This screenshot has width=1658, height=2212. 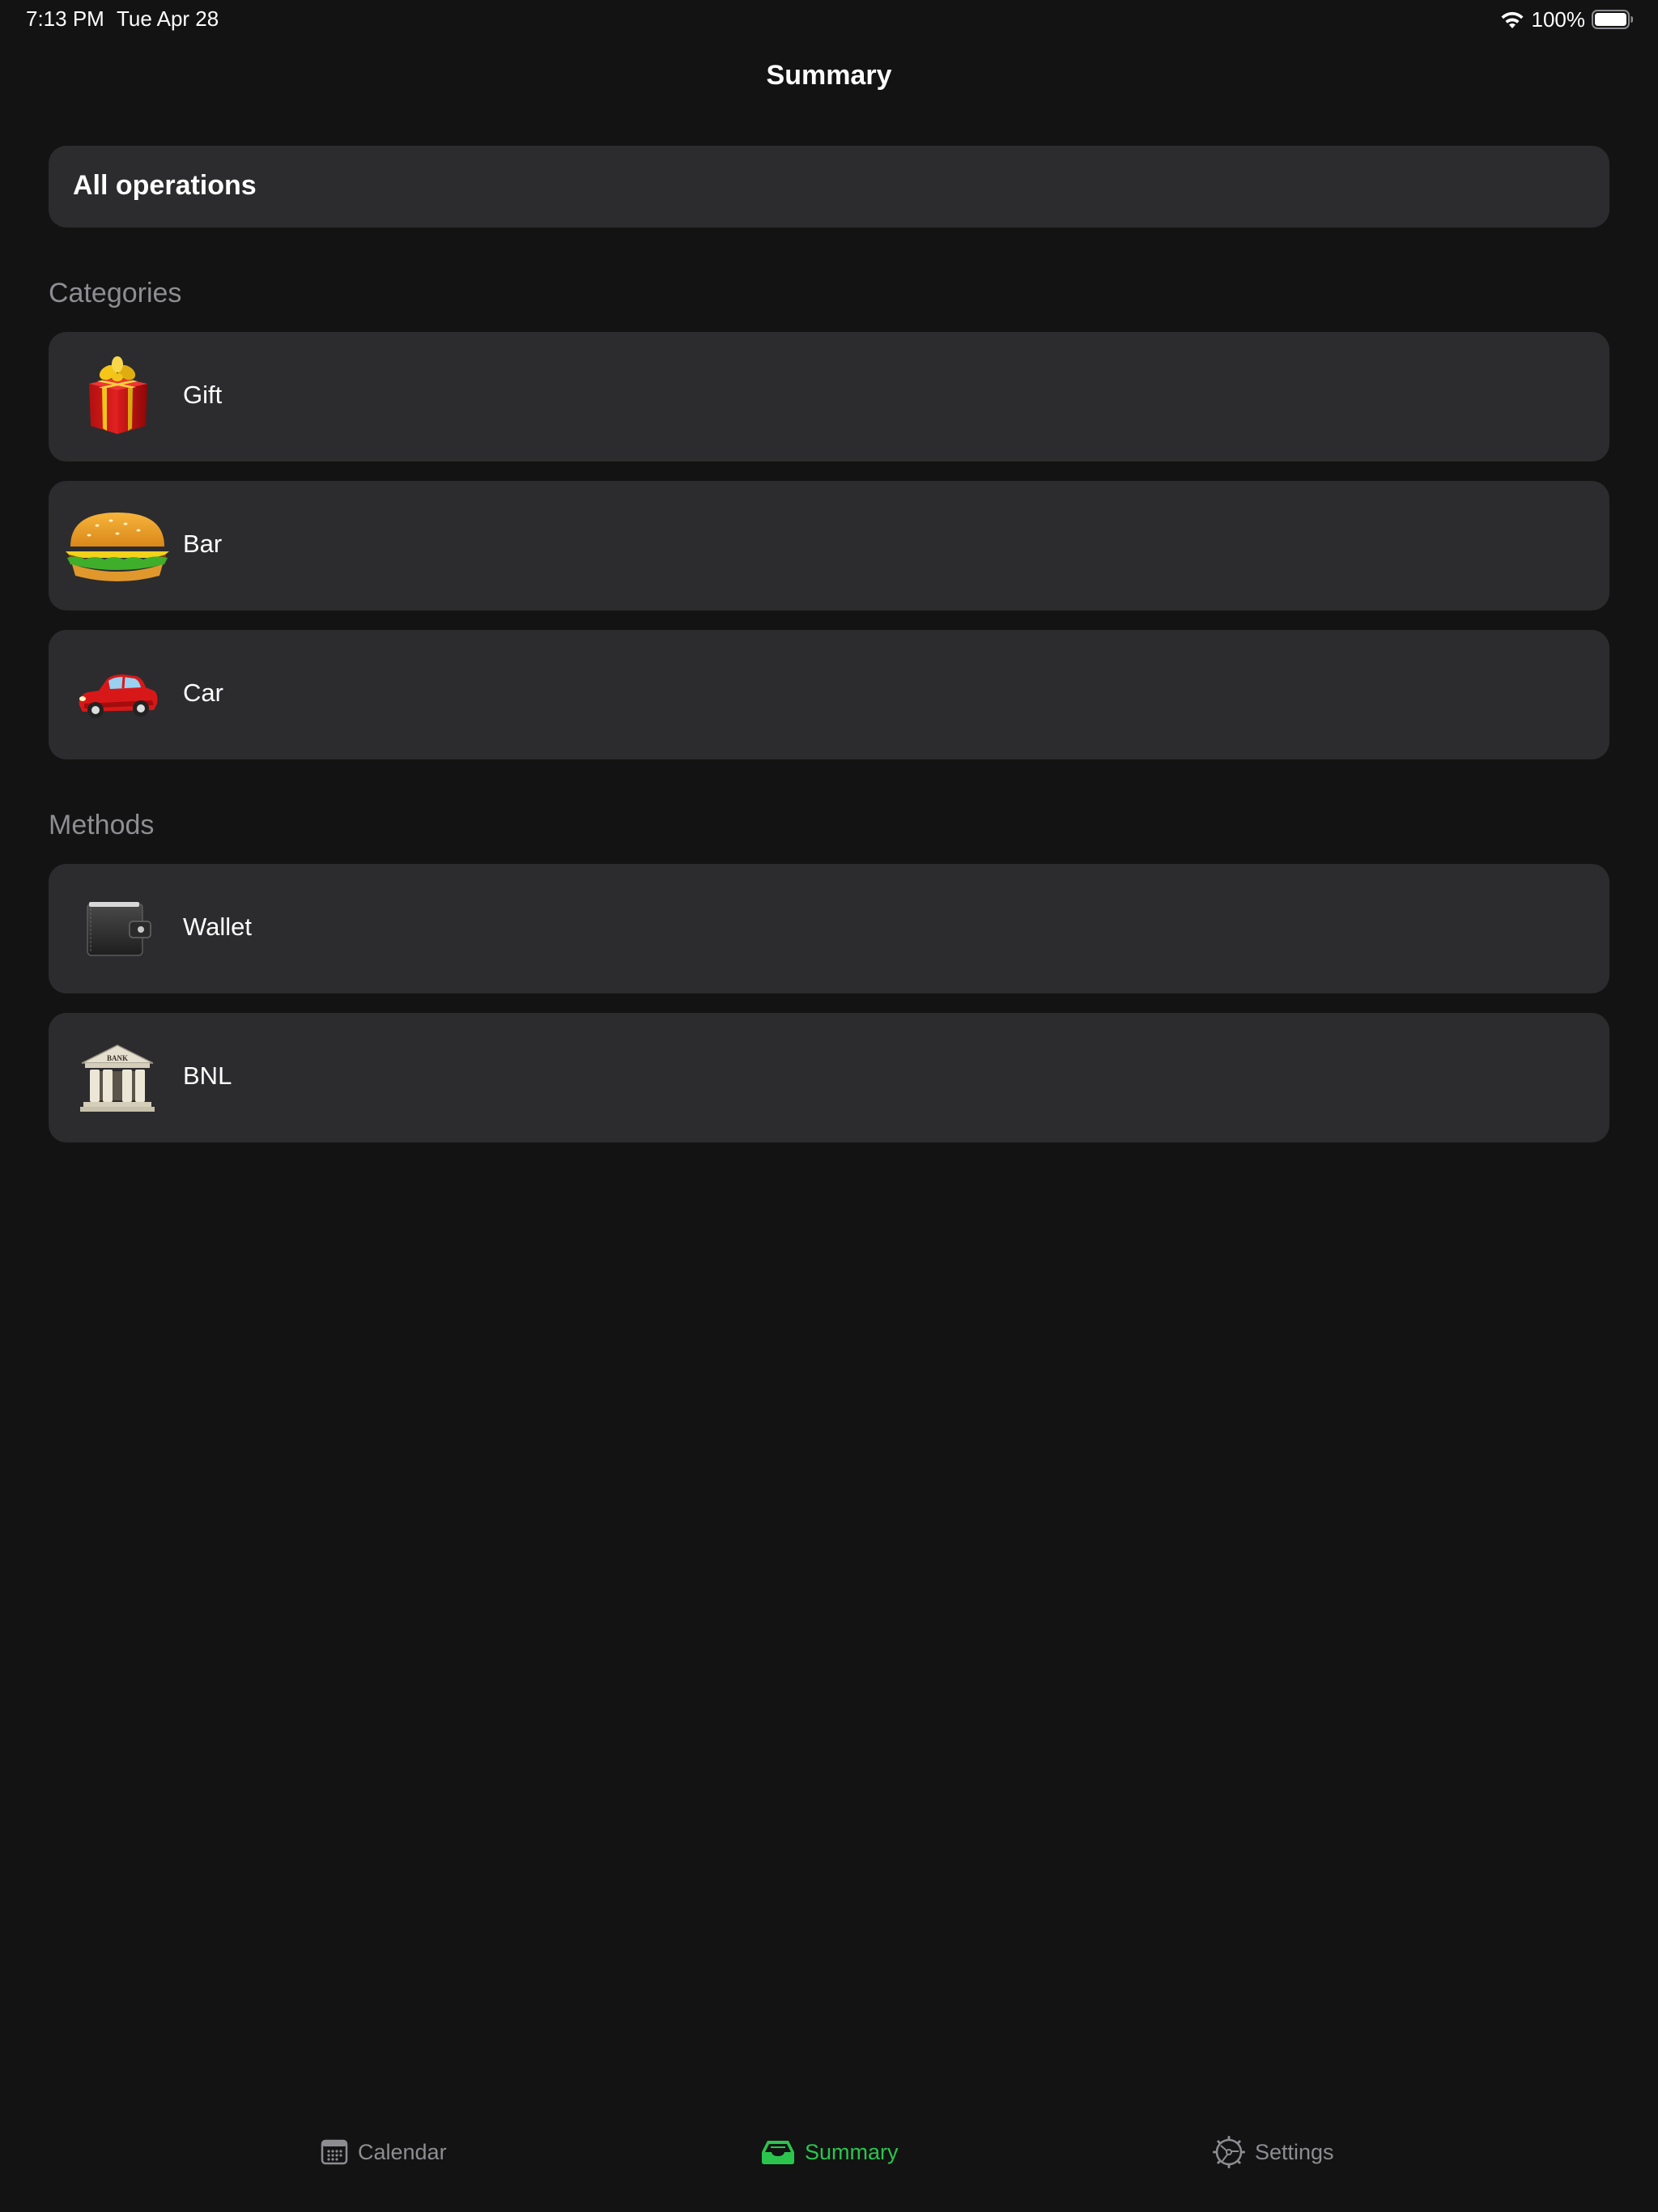 I want to click on page-title: Summary, so click(x=829, y=75).